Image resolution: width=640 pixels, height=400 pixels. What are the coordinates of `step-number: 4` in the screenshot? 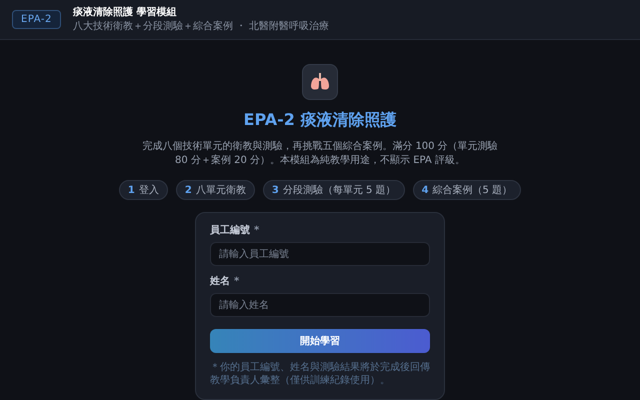 It's located at (425, 191).